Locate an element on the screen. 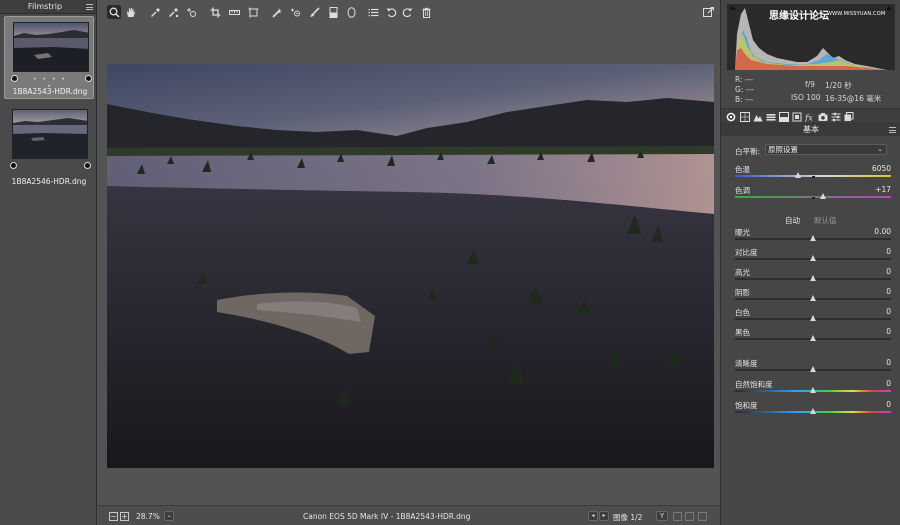  slider-row: 阴影 0 is located at coordinates (813, 297).